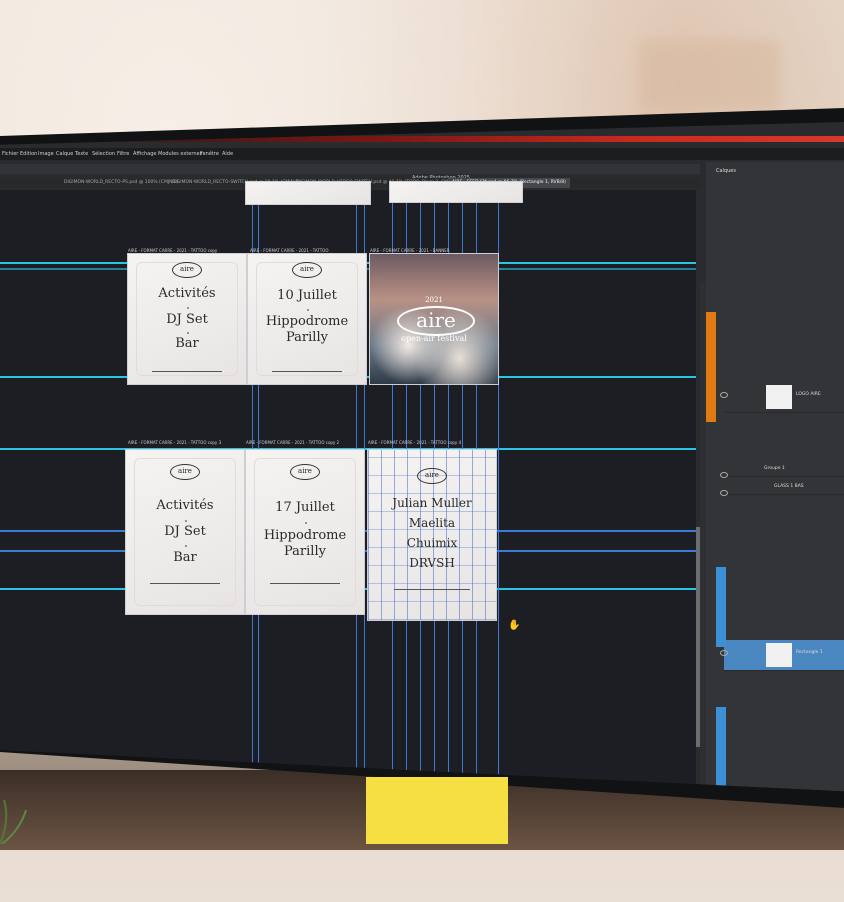 This screenshot has width=844, height=902. What do you see at coordinates (432, 535) in the screenshot?
I see `artboard-lineup-selected: aire Julian Muller Maelita Chuimix DRVSH` at bounding box center [432, 535].